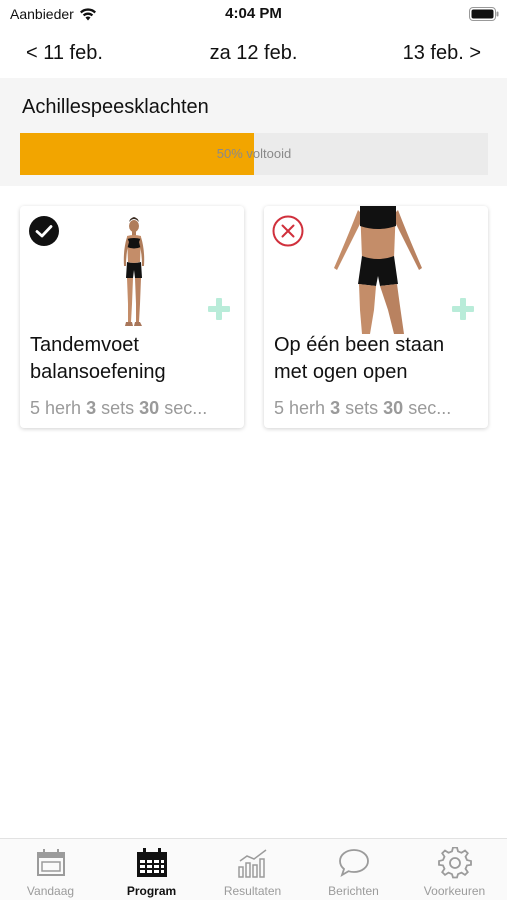 This screenshot has width=507, height=901. Describe the element at coordinates (51, 862) in the screenshot. I see `calendar-icon` at that location.